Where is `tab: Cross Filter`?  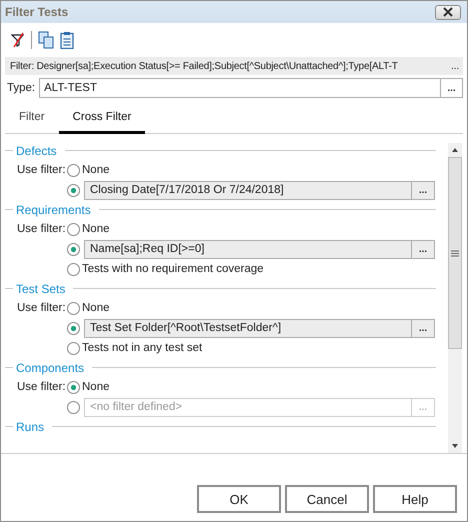
tab: Cross Filter is located at coordinates (102, 118).